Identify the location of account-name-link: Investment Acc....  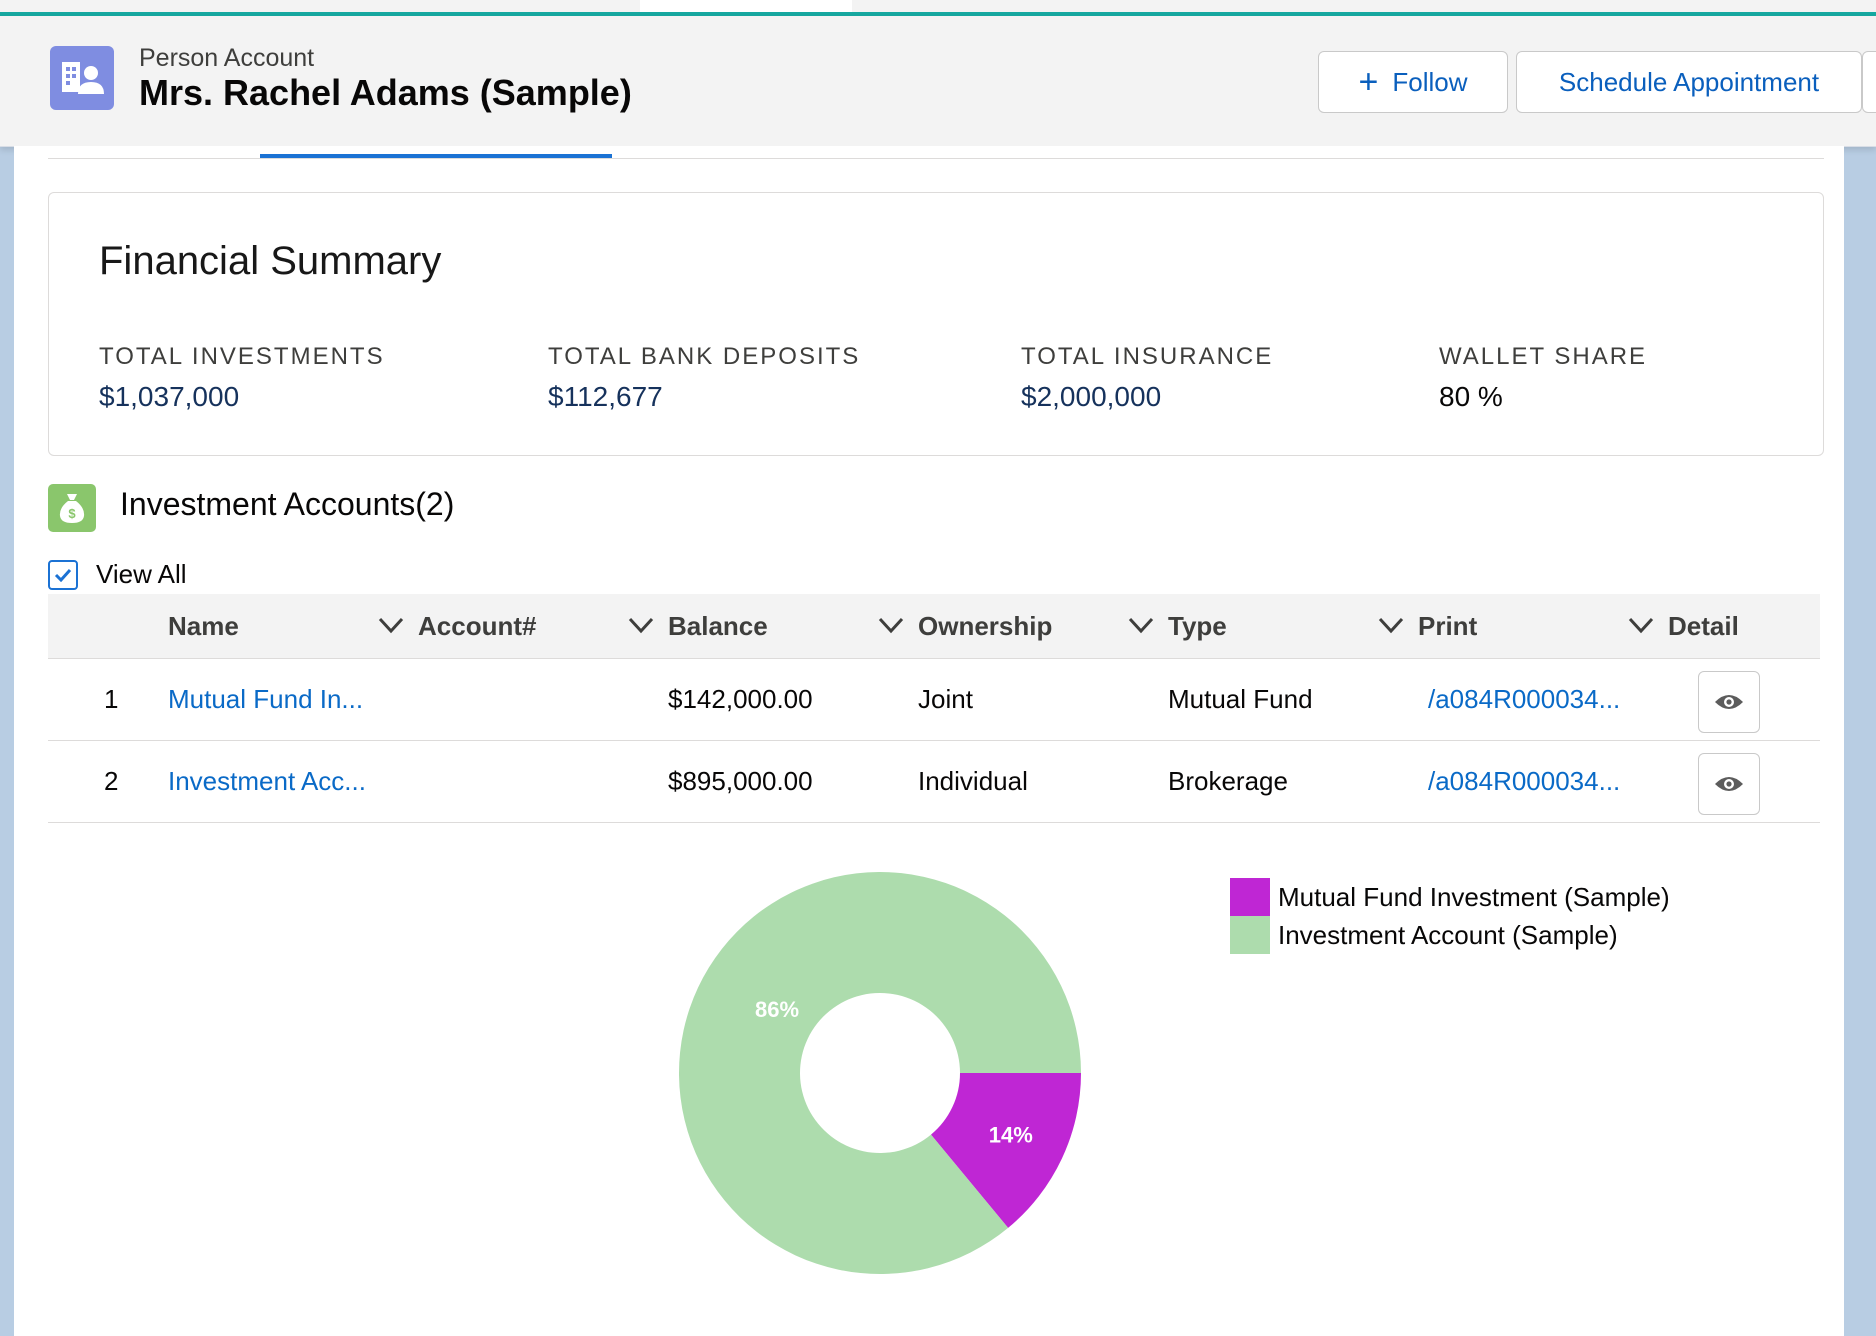
(267, 781).